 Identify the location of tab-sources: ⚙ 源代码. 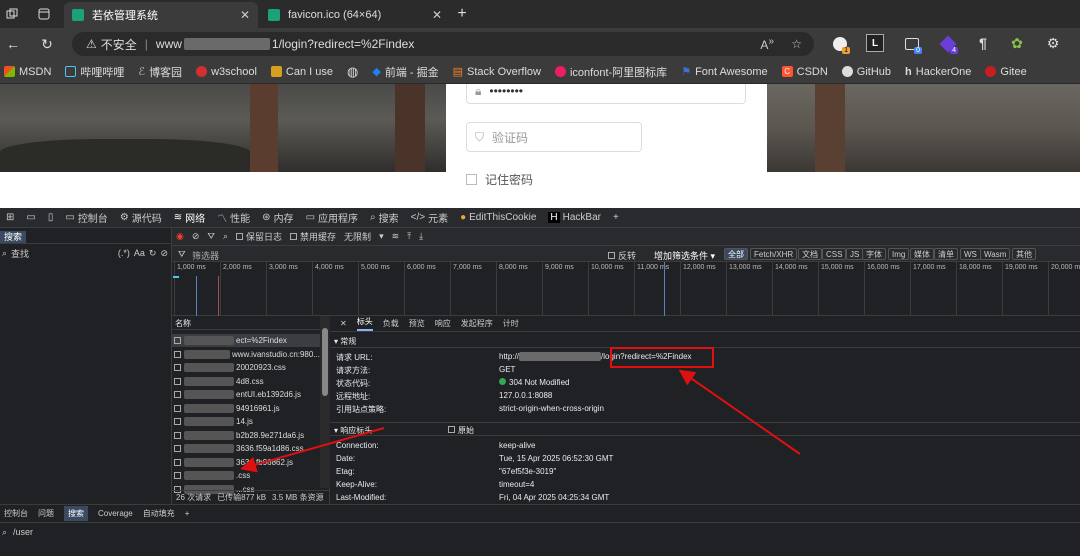
(141, 218).